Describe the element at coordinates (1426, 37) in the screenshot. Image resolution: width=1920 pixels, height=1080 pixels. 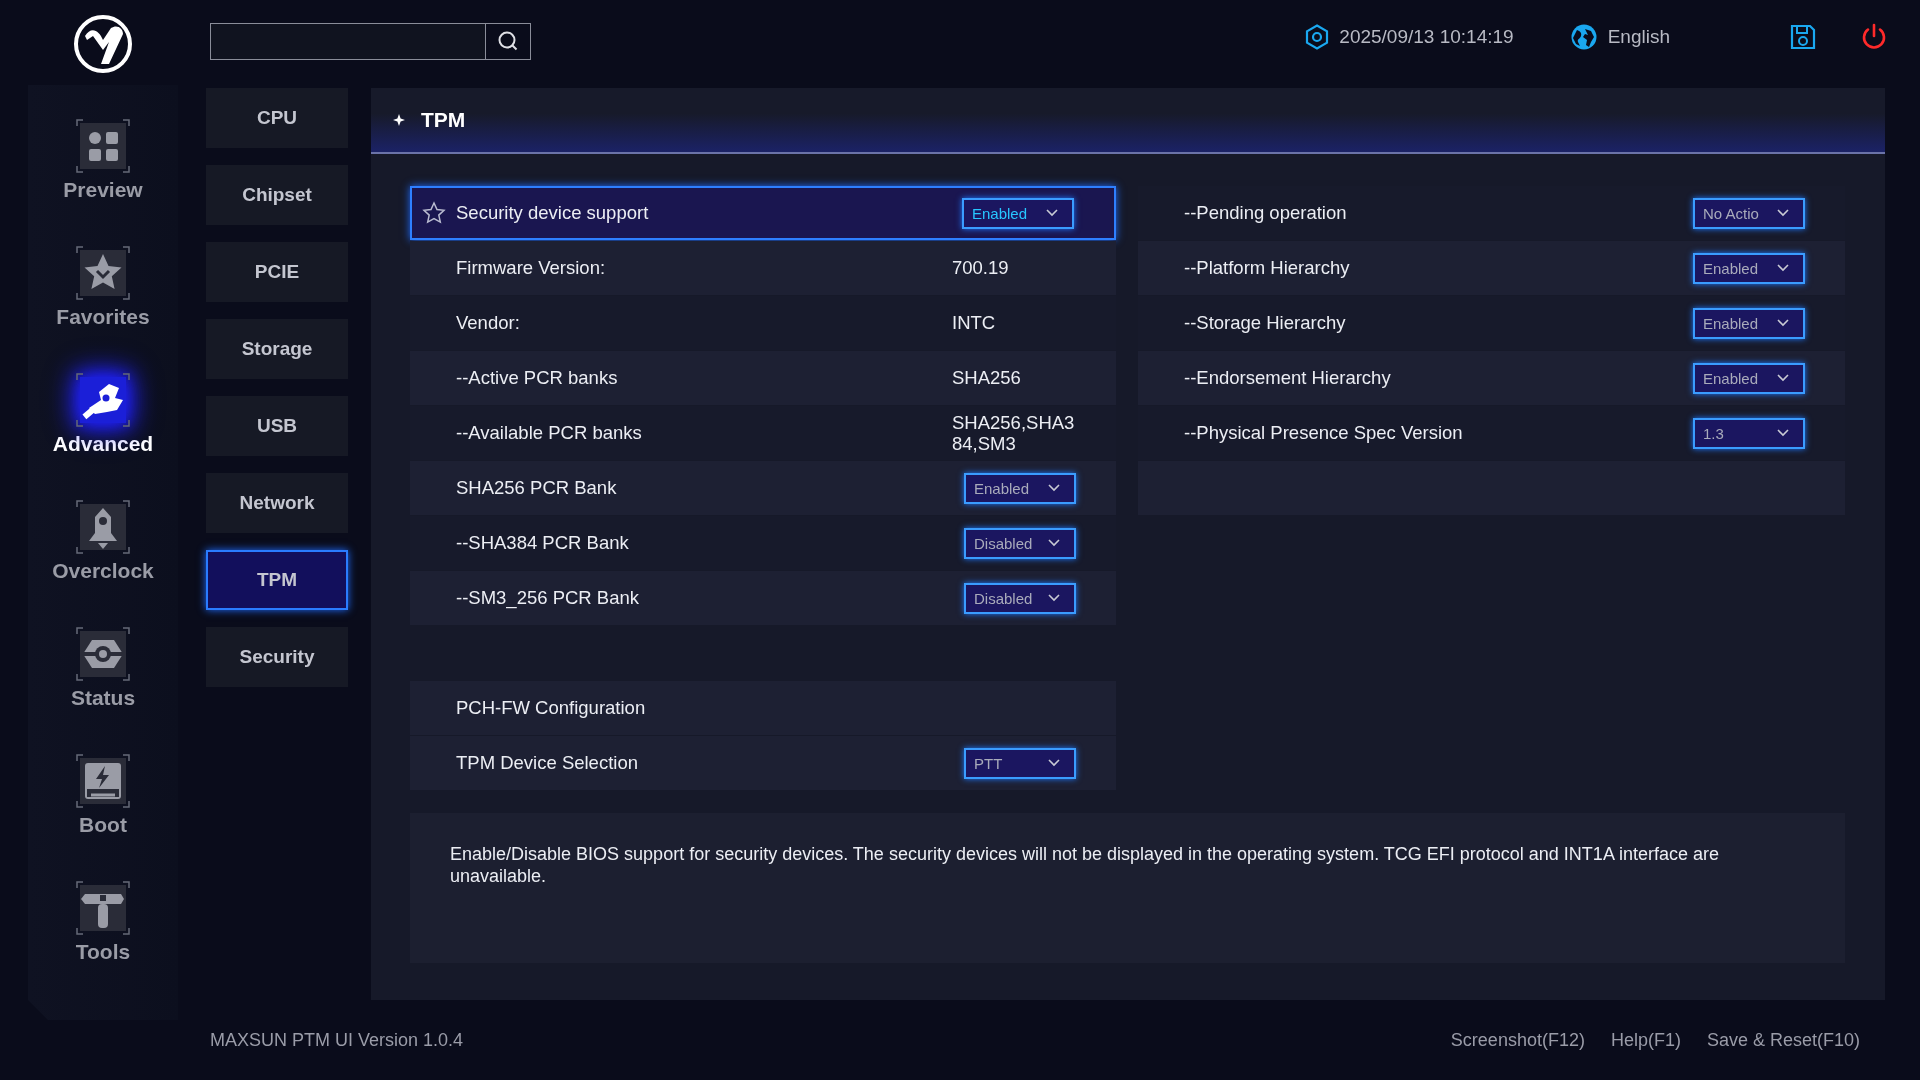
I see `date-time: 2025/09/13 10:14:19` at that location.